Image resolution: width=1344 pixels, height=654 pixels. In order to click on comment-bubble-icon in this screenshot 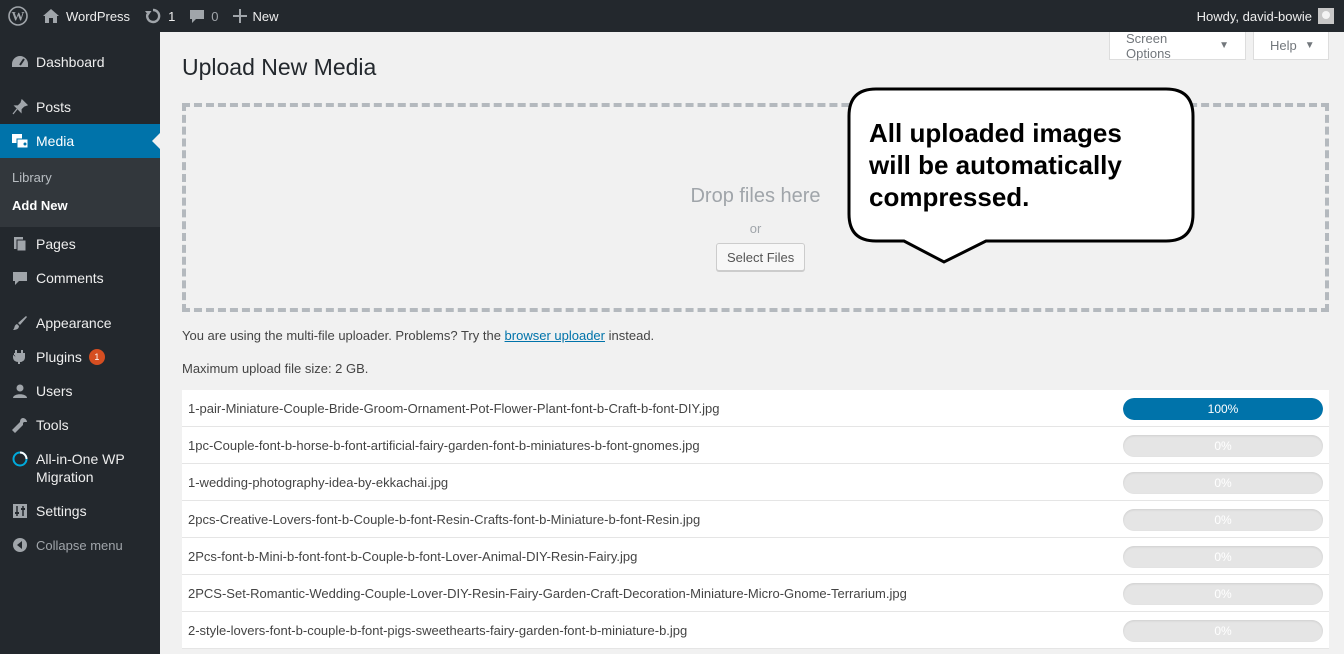, I will do `click(197, 16)`.